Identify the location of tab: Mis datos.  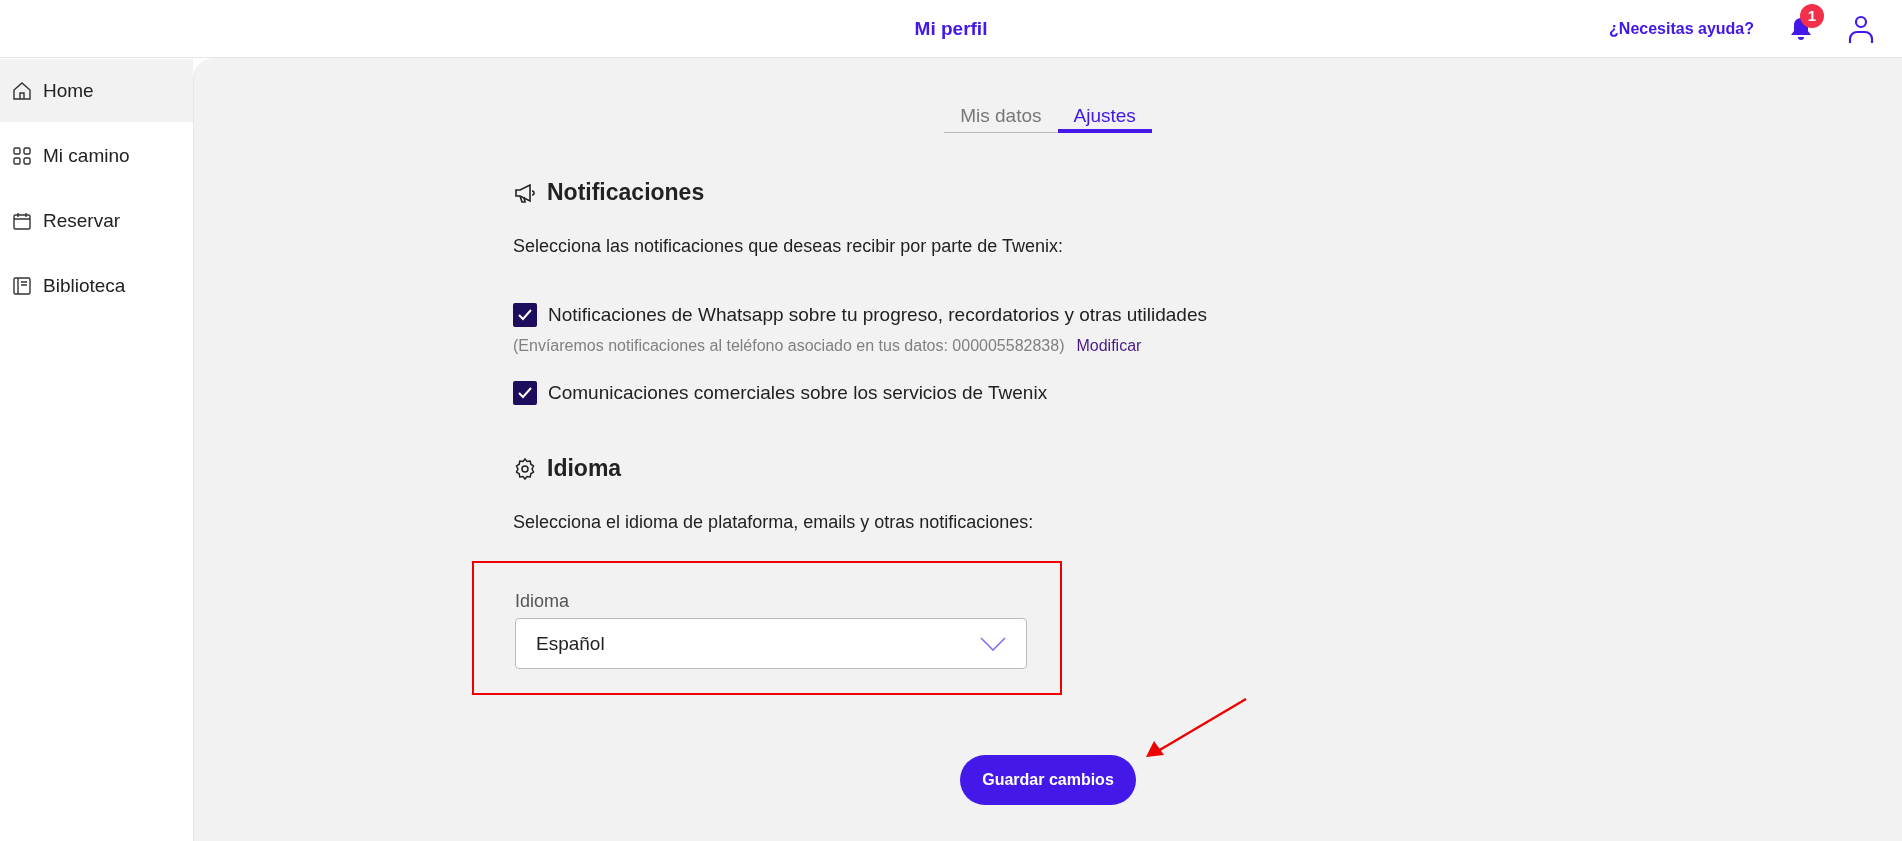
(1001, 117).